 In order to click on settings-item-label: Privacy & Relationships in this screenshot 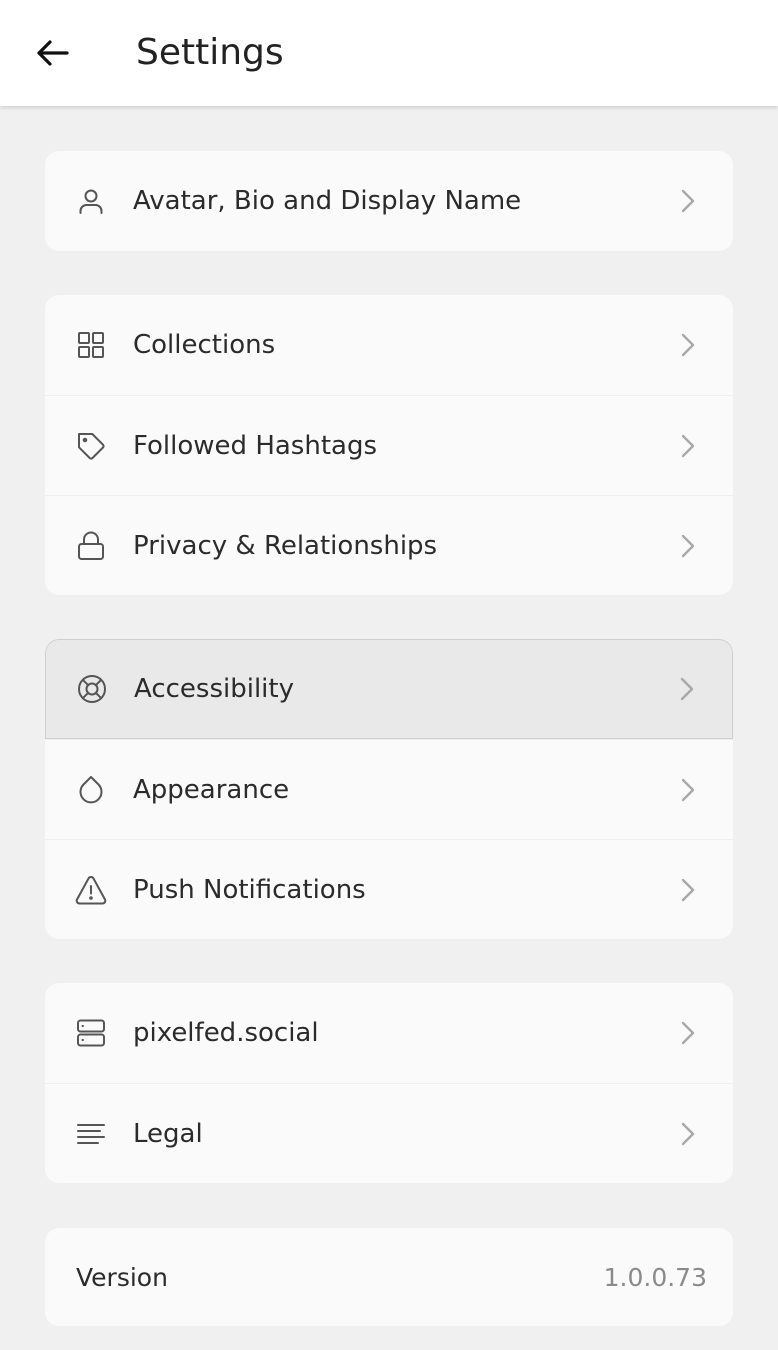, I will do `click(285, 545)`.